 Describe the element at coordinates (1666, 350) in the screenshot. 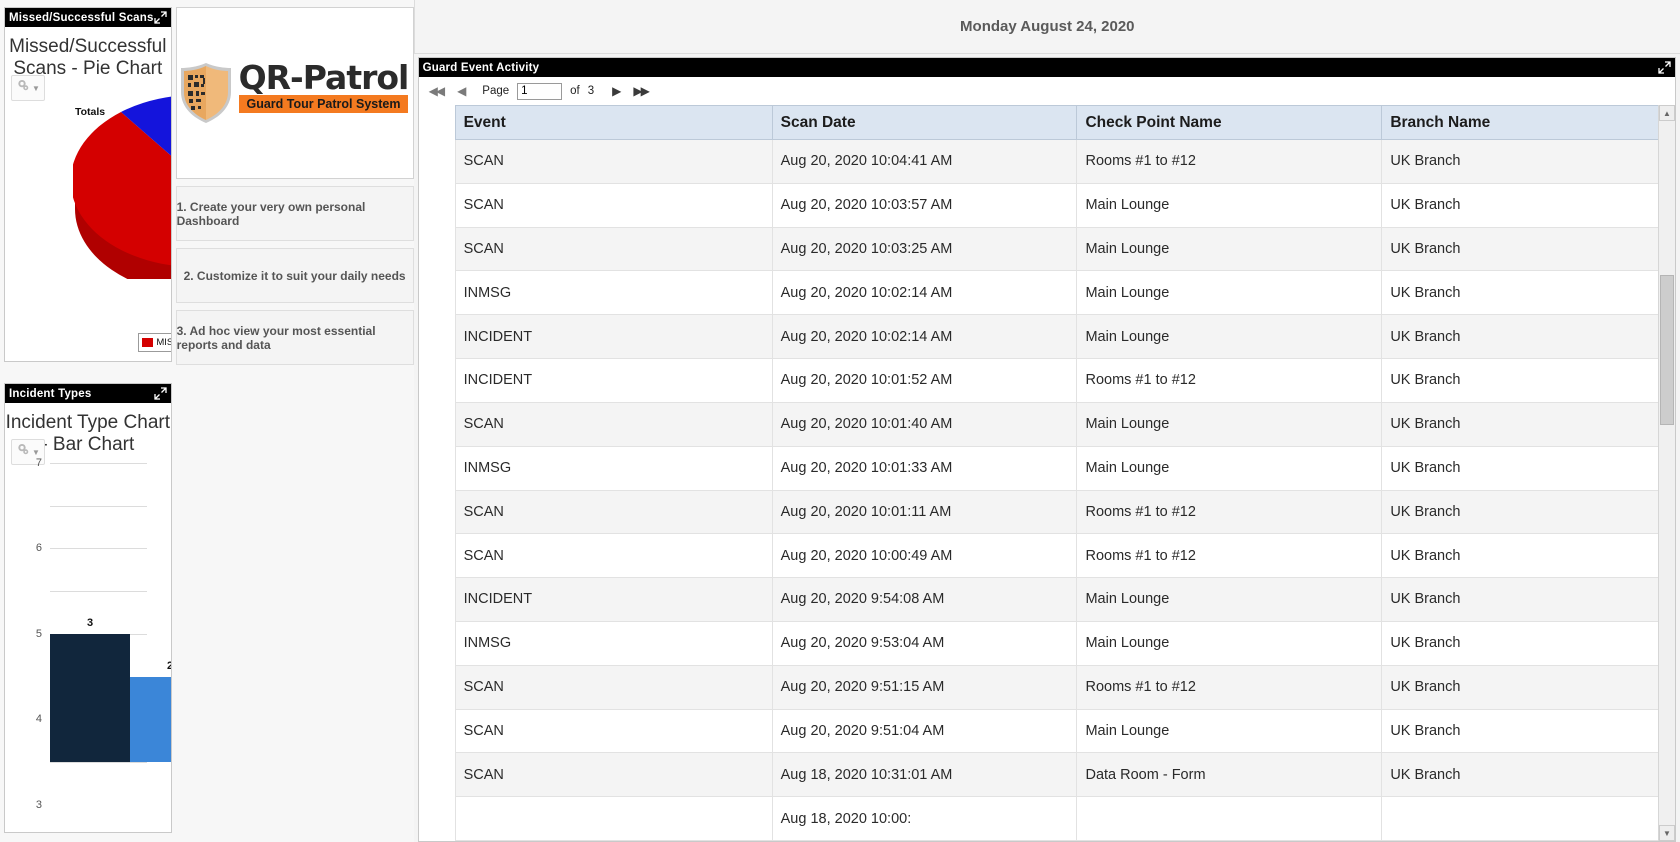

I see `scrollbar-thumb` at that location.